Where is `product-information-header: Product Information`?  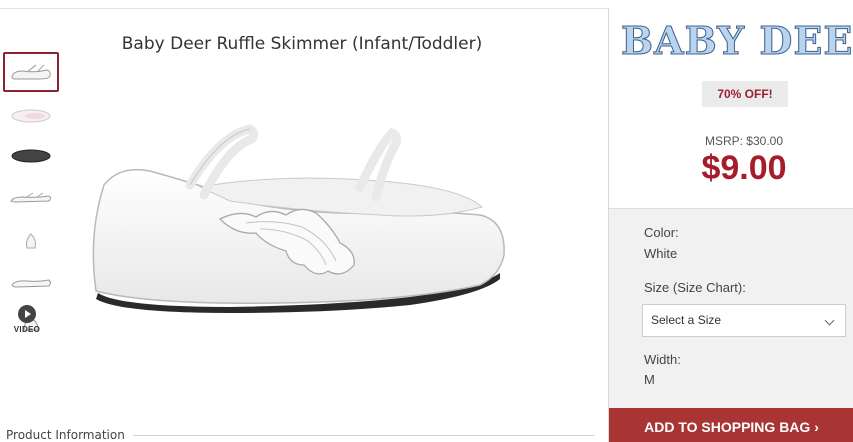
product-information-header: Product Information is located at coordinates (300, 434).